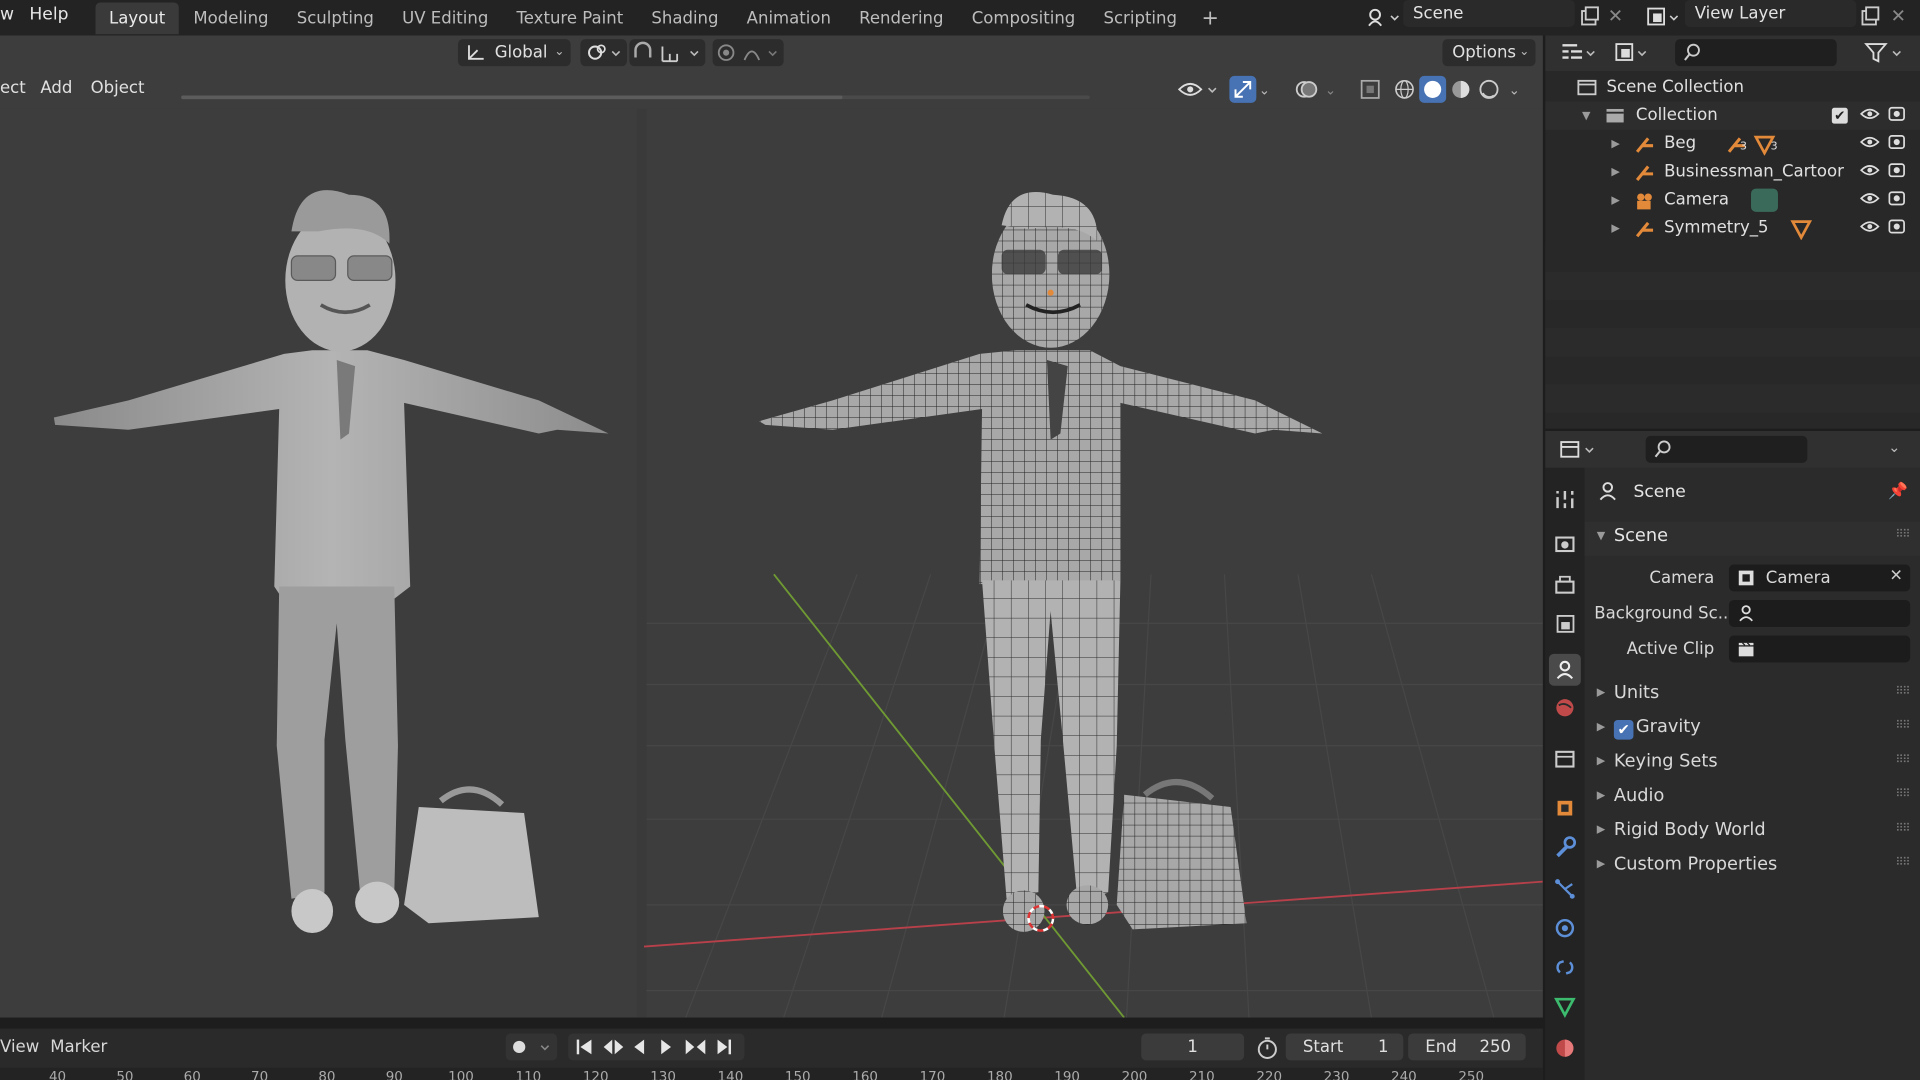 This screenshot has height=1080, width=1920. What do you see at coordinates (1344, 1047) in the screenshot?
I see `start-frame-field: Start 1` at bounding box center [1344, 1047].